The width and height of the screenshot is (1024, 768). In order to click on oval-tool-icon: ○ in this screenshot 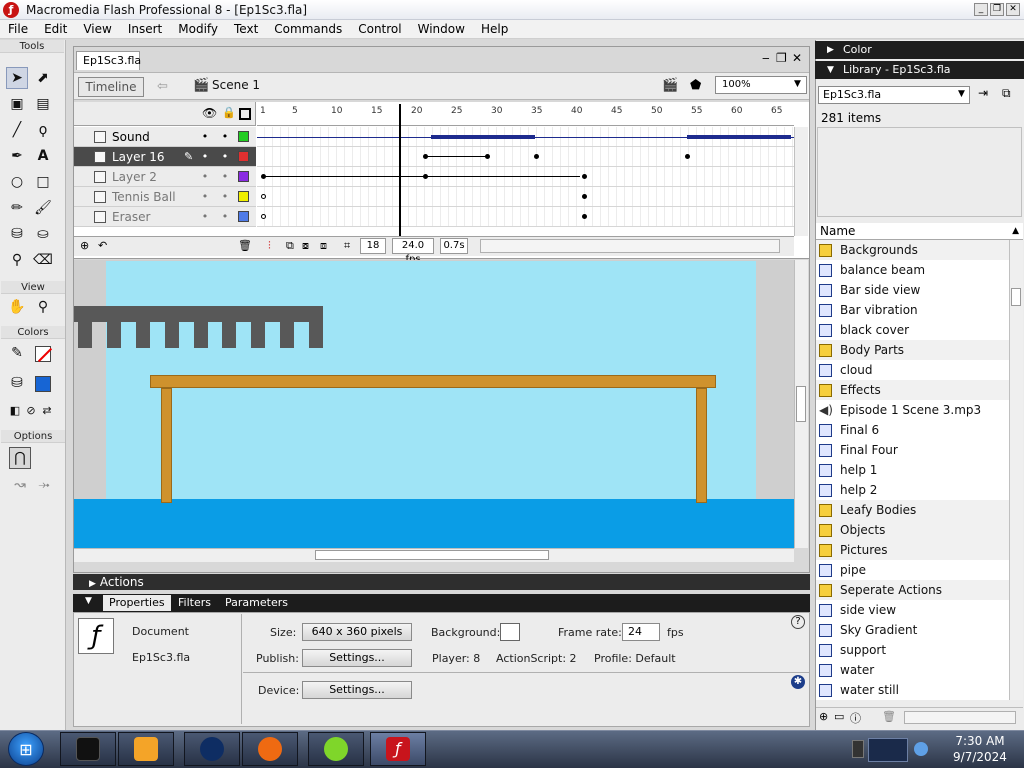, I will do `click(17, 182)`.